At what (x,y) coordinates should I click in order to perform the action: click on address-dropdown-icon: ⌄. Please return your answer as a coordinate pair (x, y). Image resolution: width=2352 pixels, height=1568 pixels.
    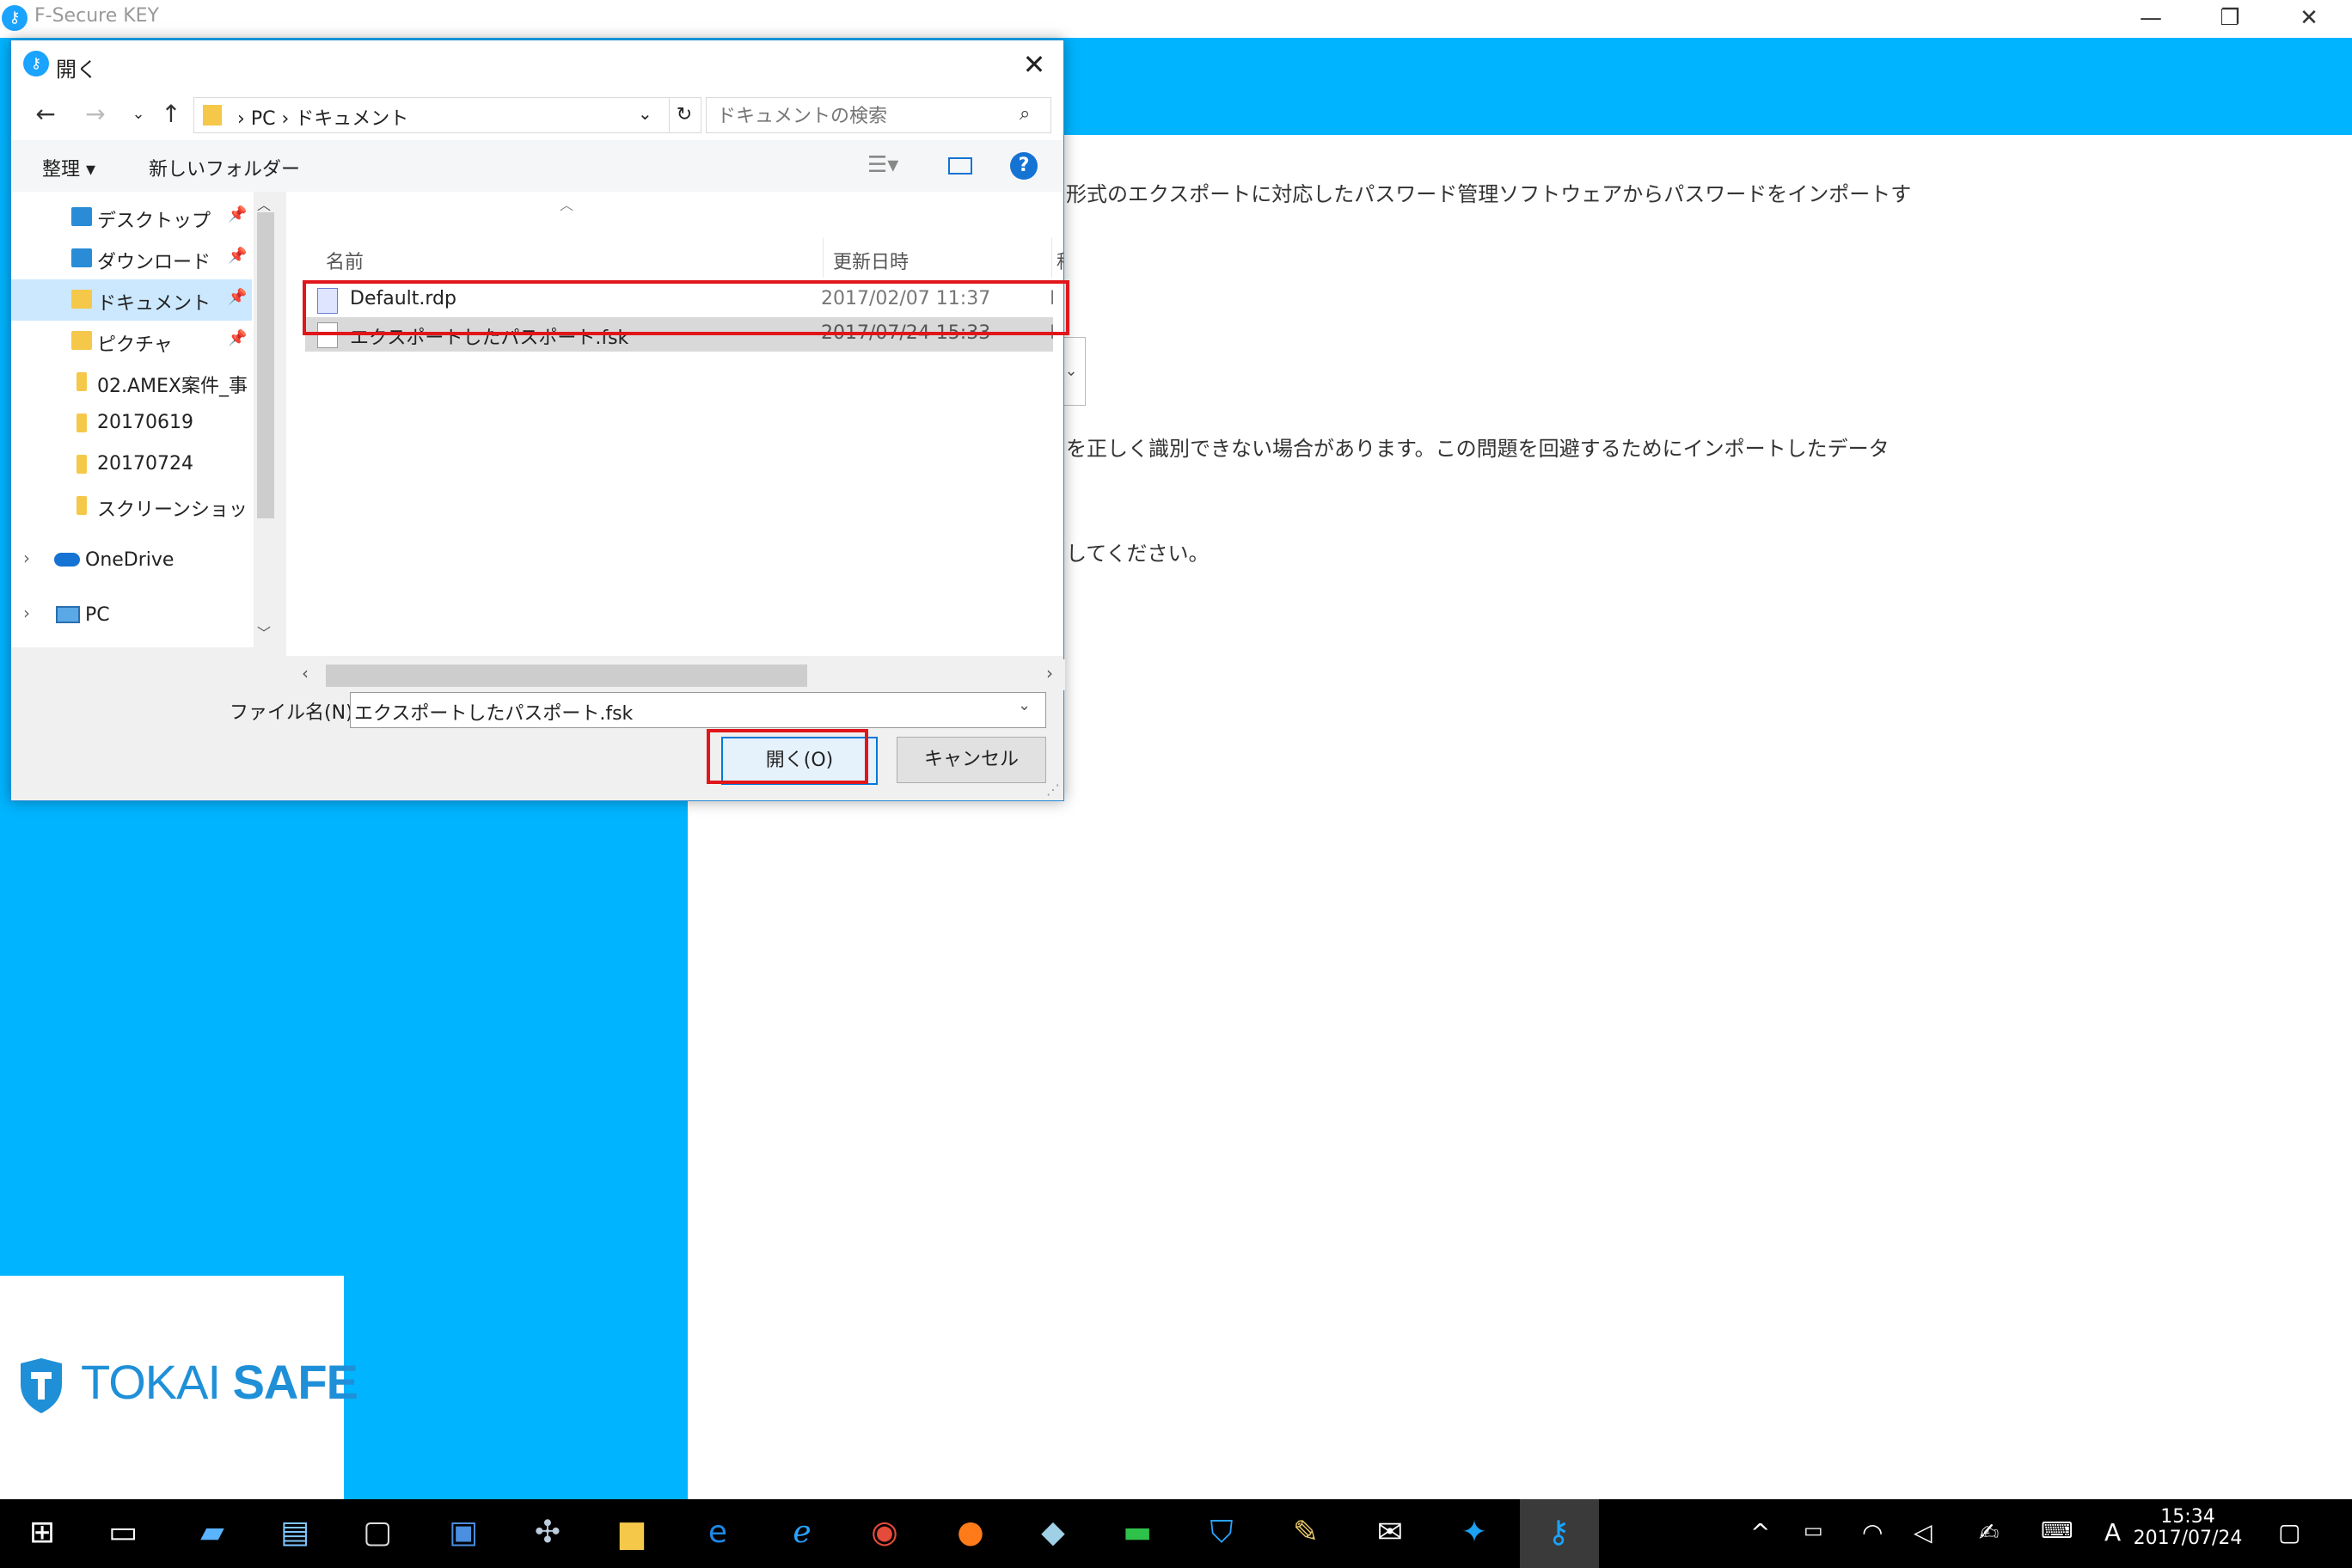
    Looking at the image, I should click on (645, 113).